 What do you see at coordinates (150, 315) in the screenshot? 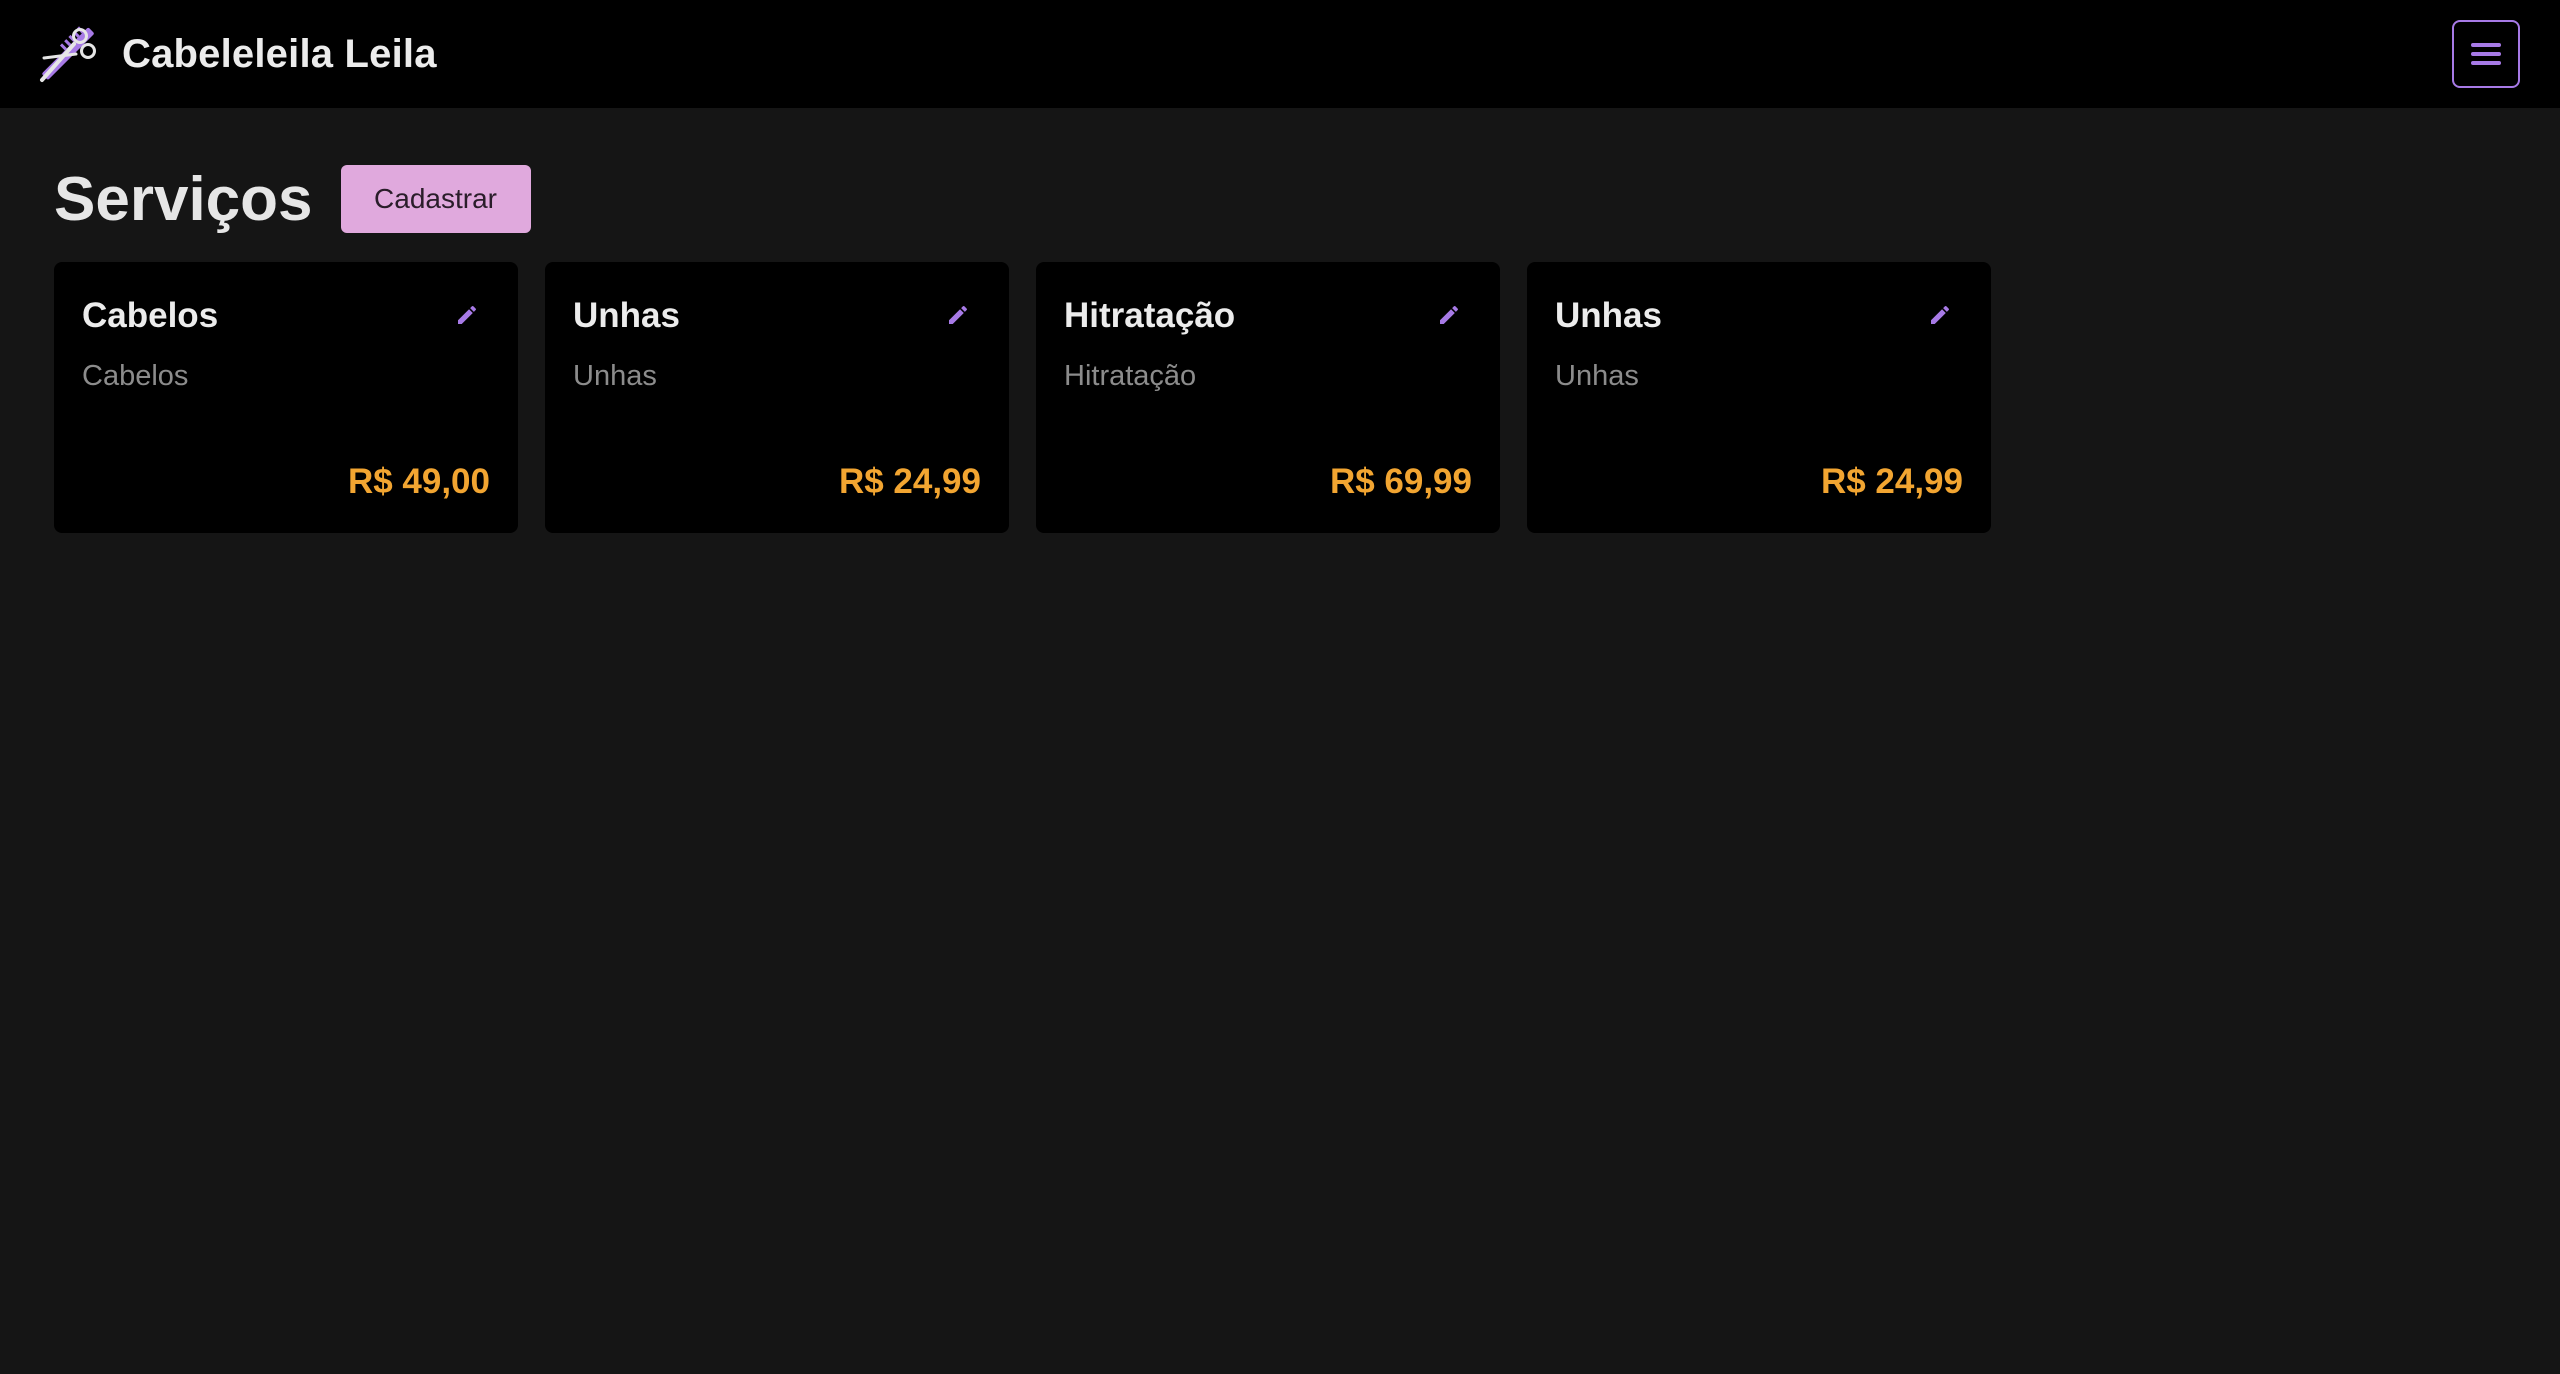
I see `service-title: Cabelos` at bounding box center [150, 315].